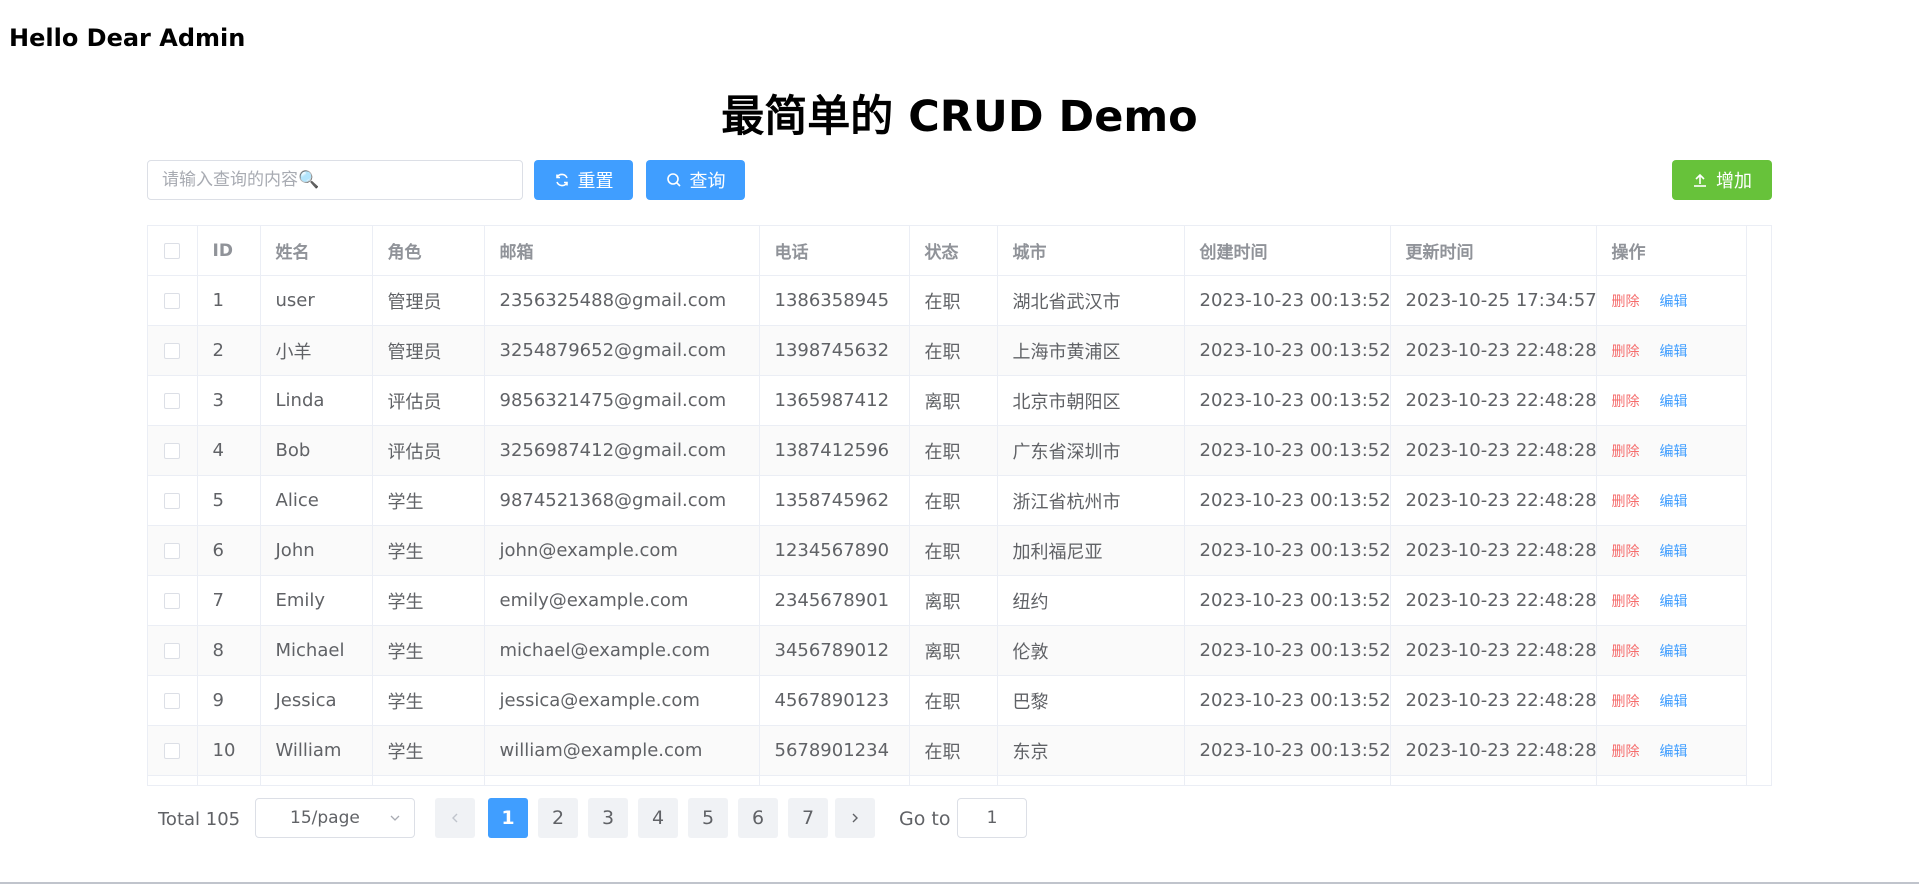  What do you see at coordinates (428, 450) in the screenshot?
I see `table-cell: 评估员` at bounding box center [428, 450].